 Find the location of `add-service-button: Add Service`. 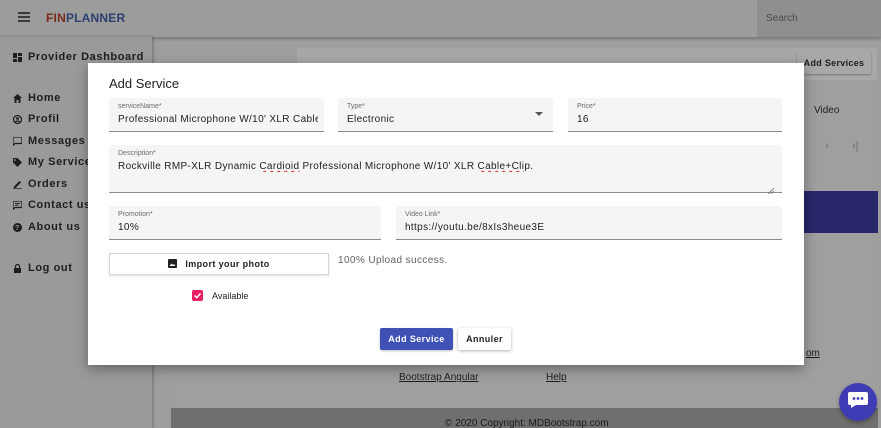

add-service-button: Add Service is located at coordinates (416, 339).